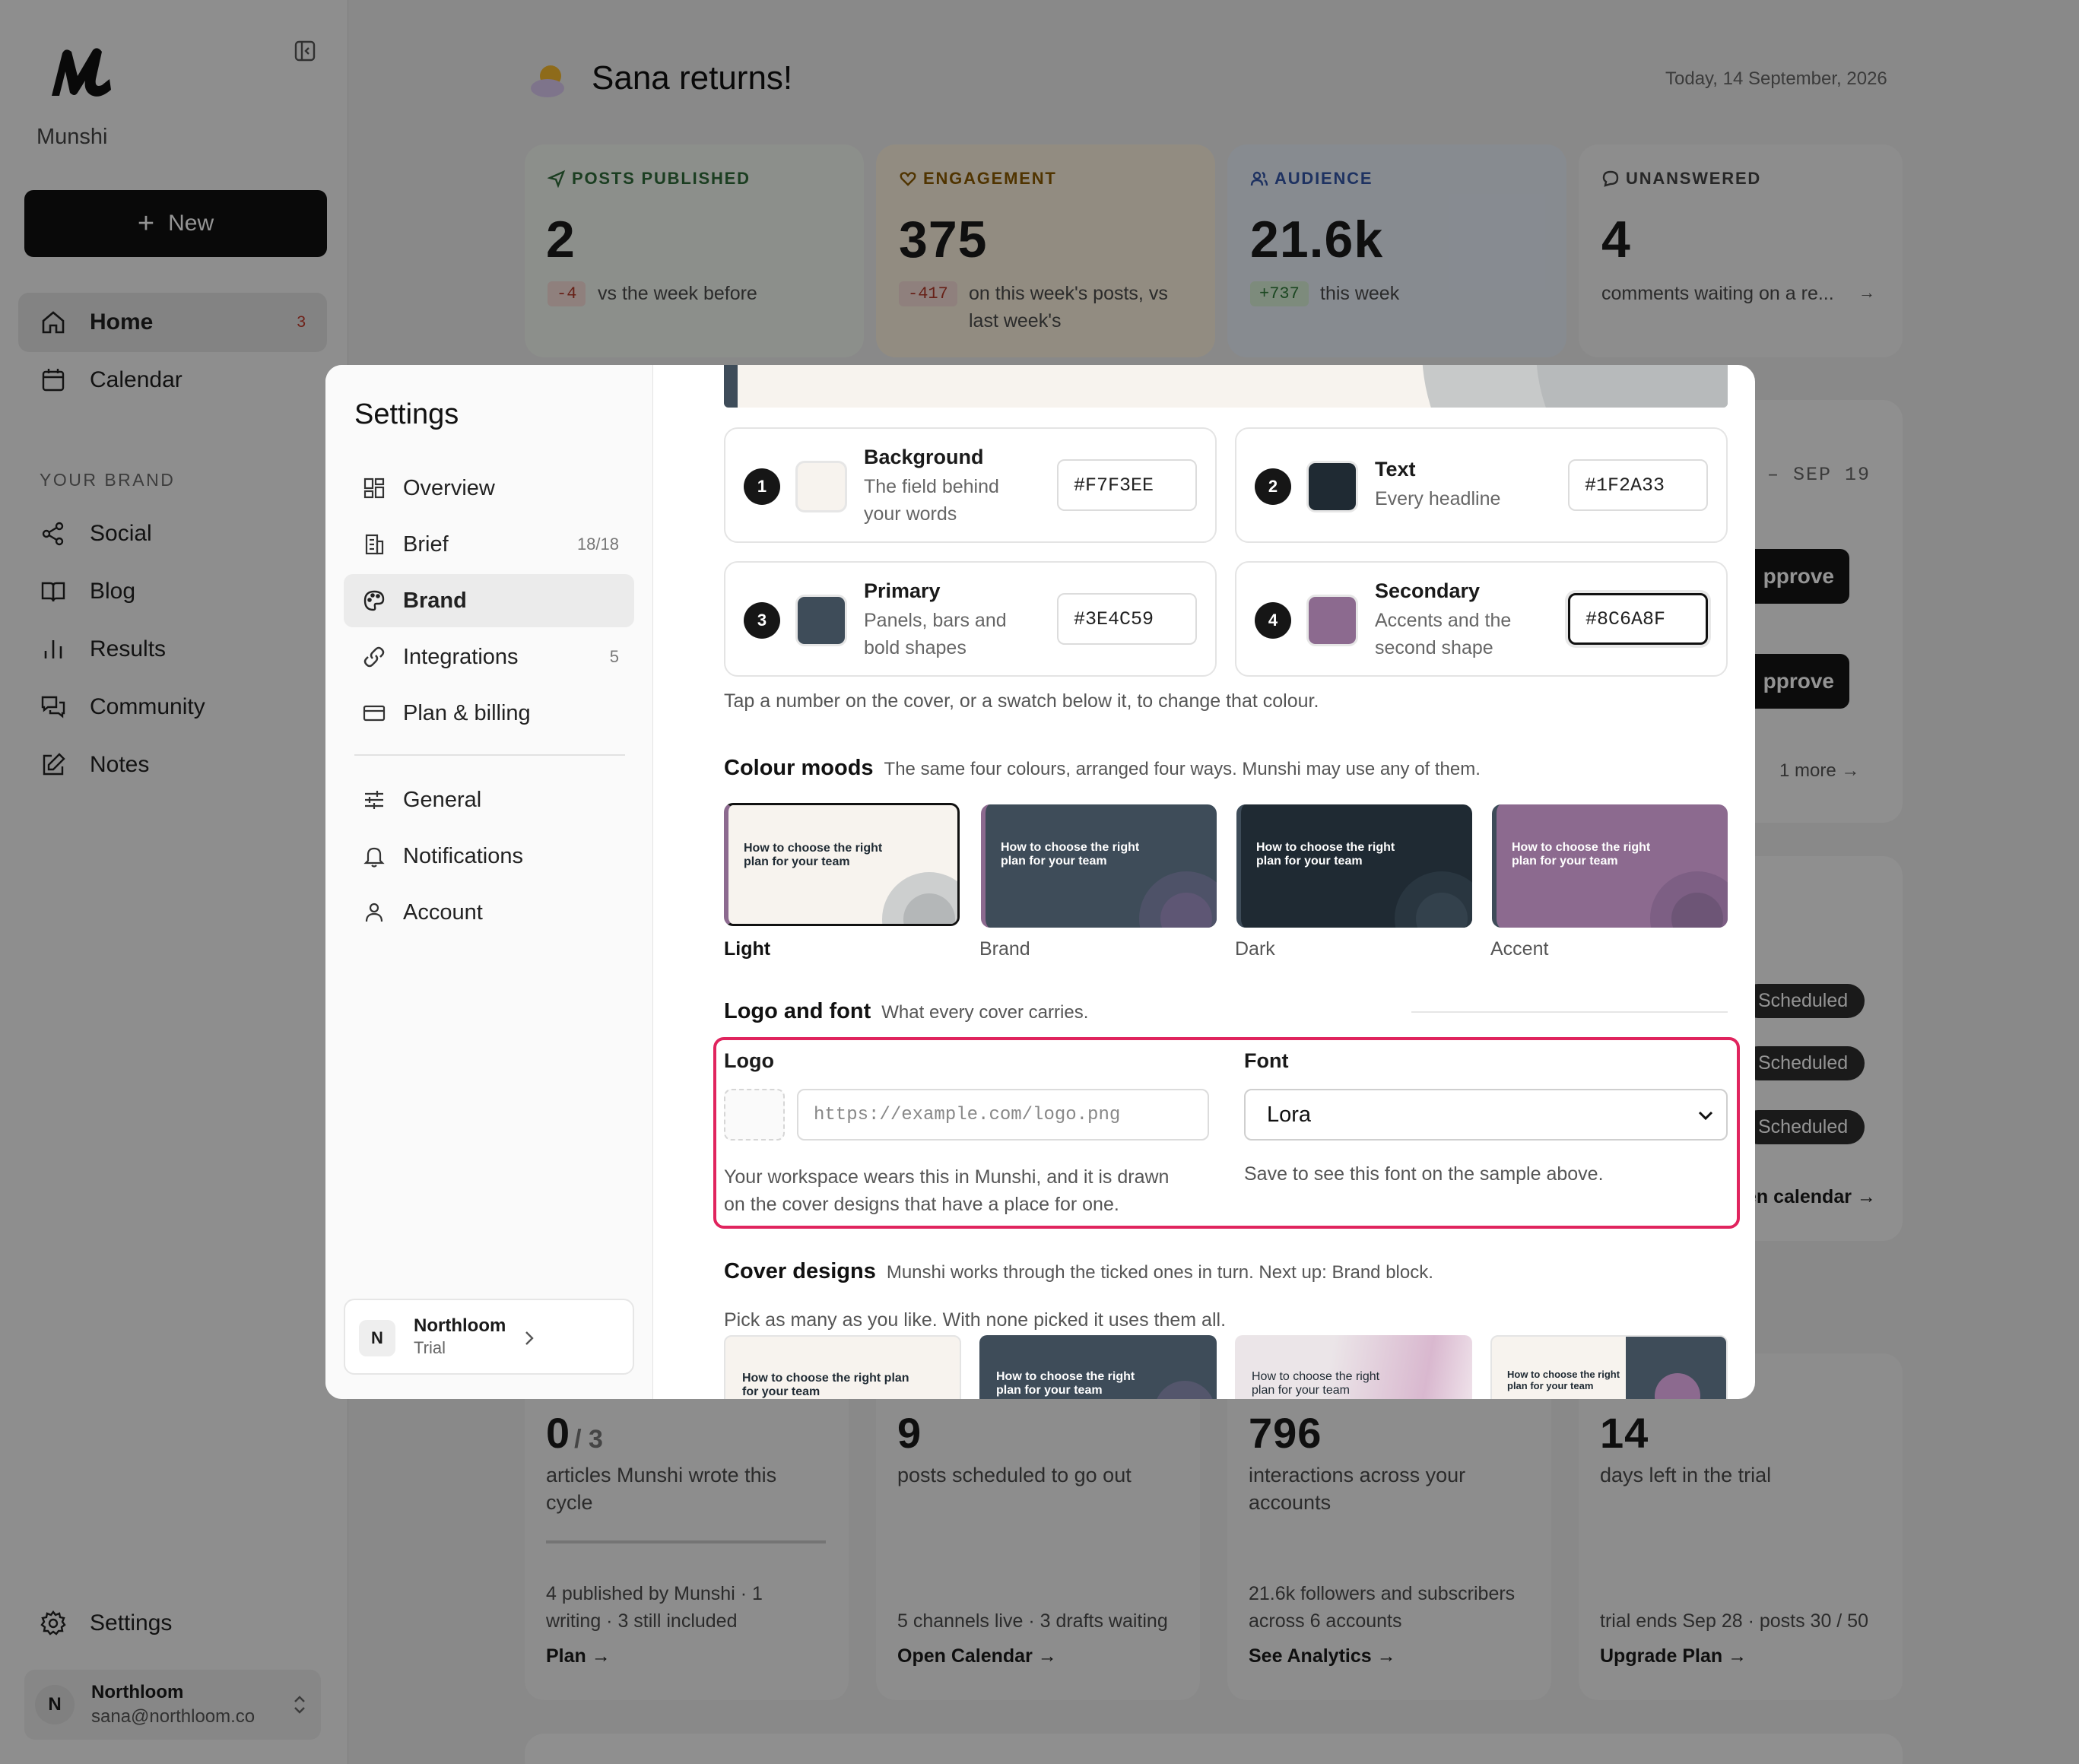  I want to click on settings-title: Settings, so click(406, 414).